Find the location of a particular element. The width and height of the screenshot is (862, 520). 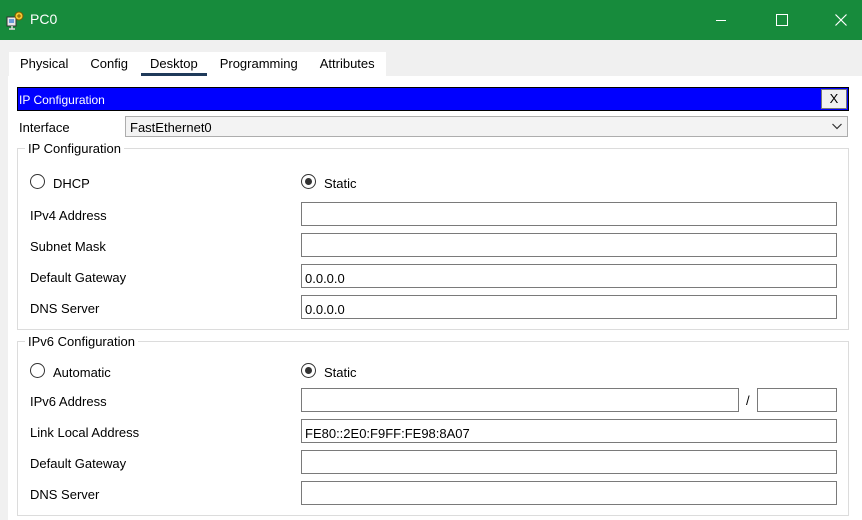

tab-attributes: Attributes is located at coordinates (347, 64).